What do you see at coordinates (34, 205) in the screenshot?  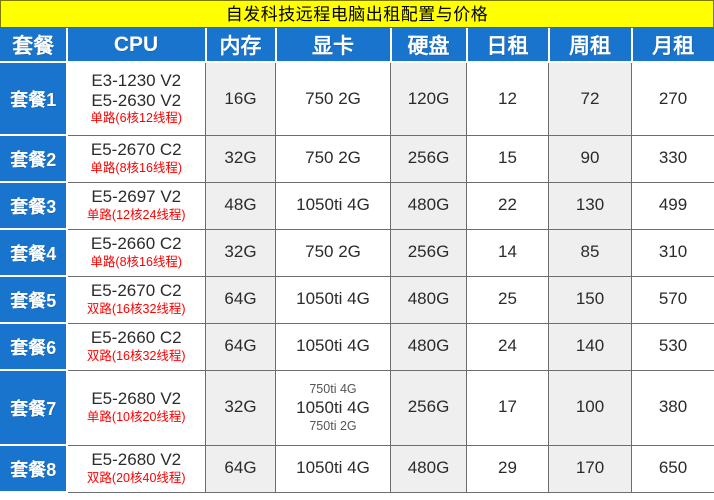 I see `plan-cell: 套餐3` at bounding box center [34, 205].